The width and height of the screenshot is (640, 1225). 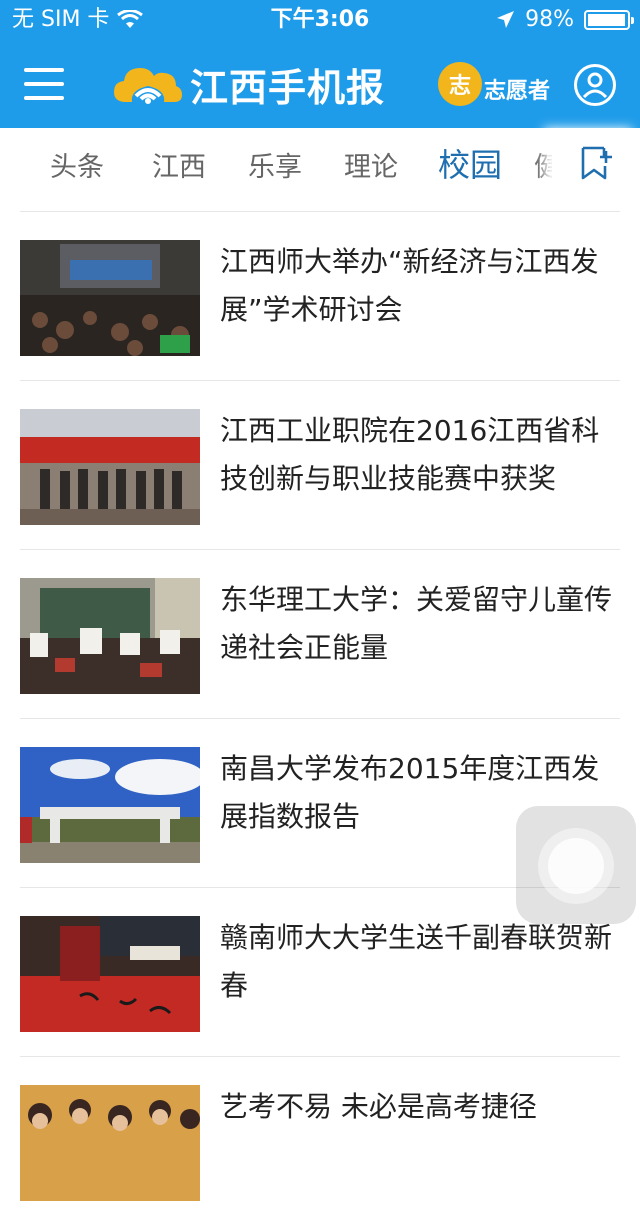 I want to click on volunteer-badge-icon: 志, so click(x=460, y=84).